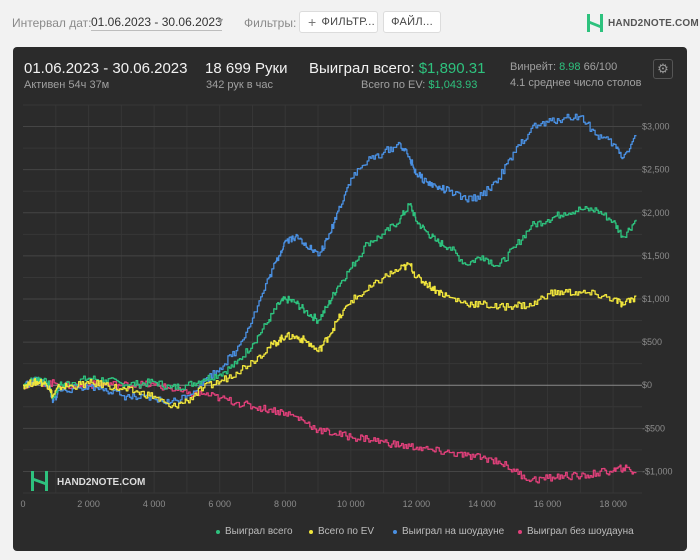 The width and height of the screenshot is (700, 560). Describe the element at coordinates (482, 504) in the screenshot. I see `x-tick-label: 14 000` at that location.